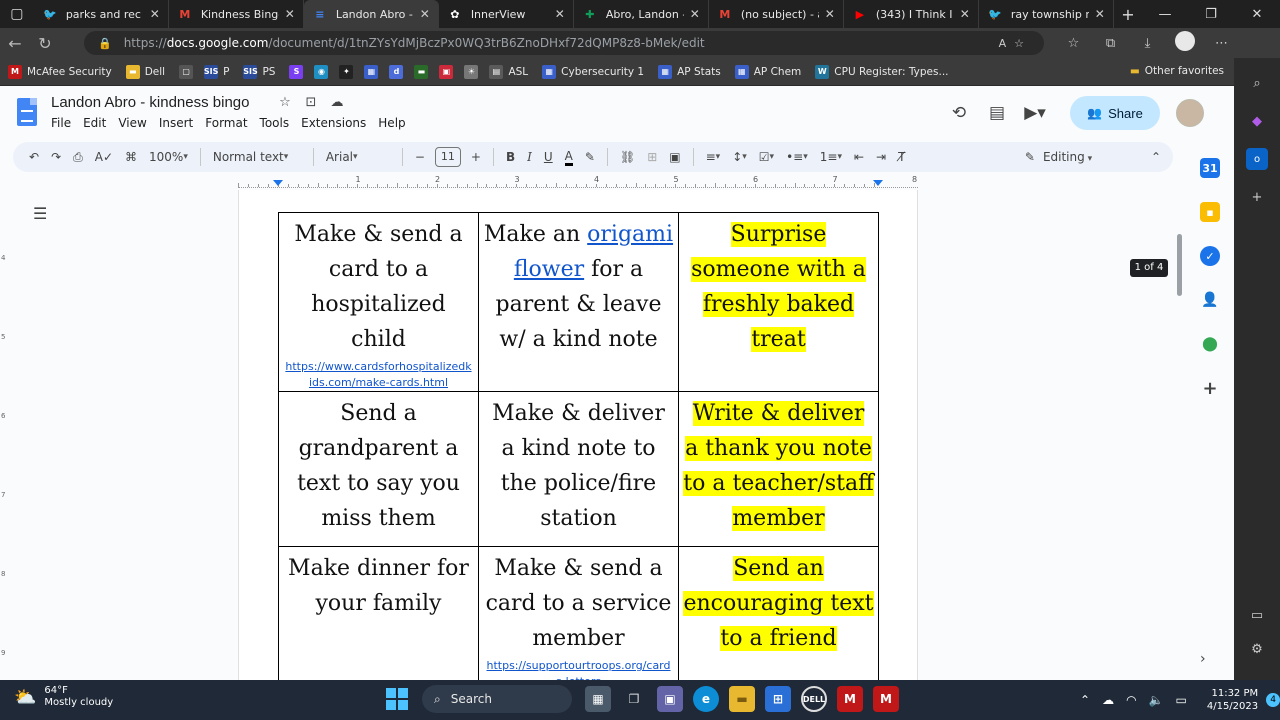 This screenshot has height=720, width=1280. What do you see at coordinates (259, 71) in the screenshot?
I see `favorite-link: SIS PS` at bounding box center [259, 71].